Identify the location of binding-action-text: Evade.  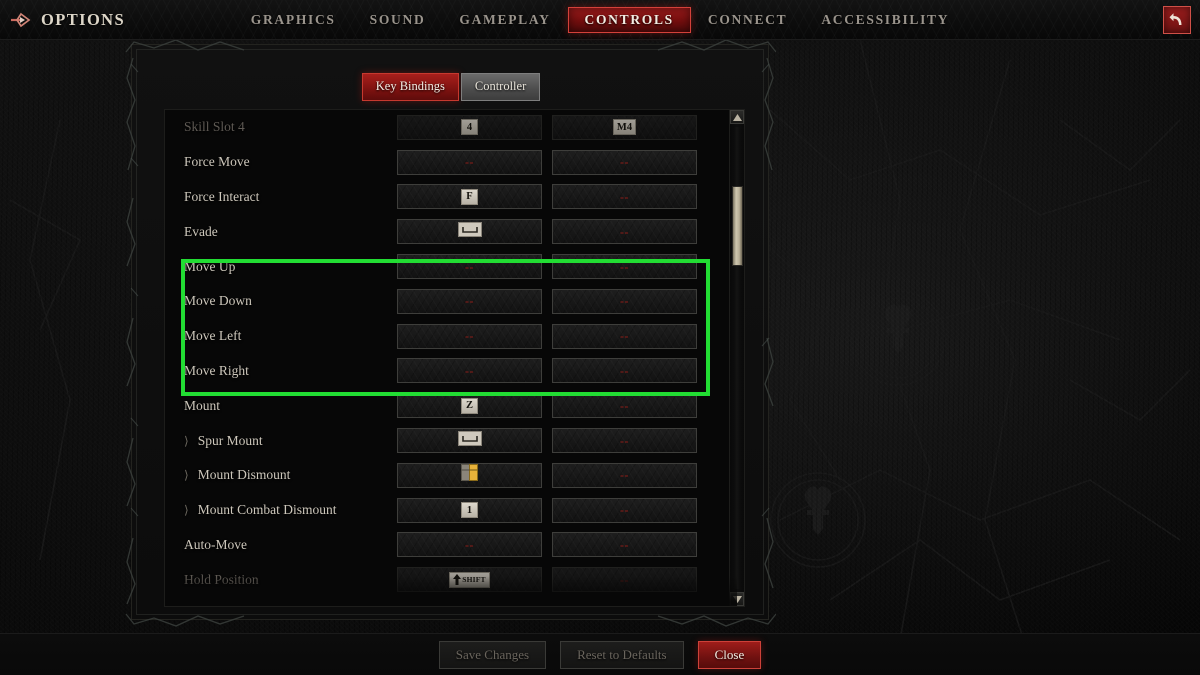
(201, 231).